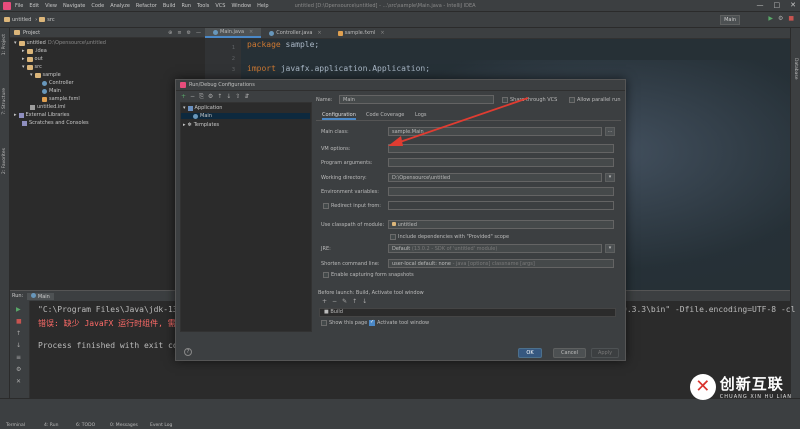 The width and height of the screenshot is (800, 429). What do you see at coordinates (48, 107) in the screenshot?
I see `tree-item-untitled-iml: untitled.iml` at bounding box center [48, 107].